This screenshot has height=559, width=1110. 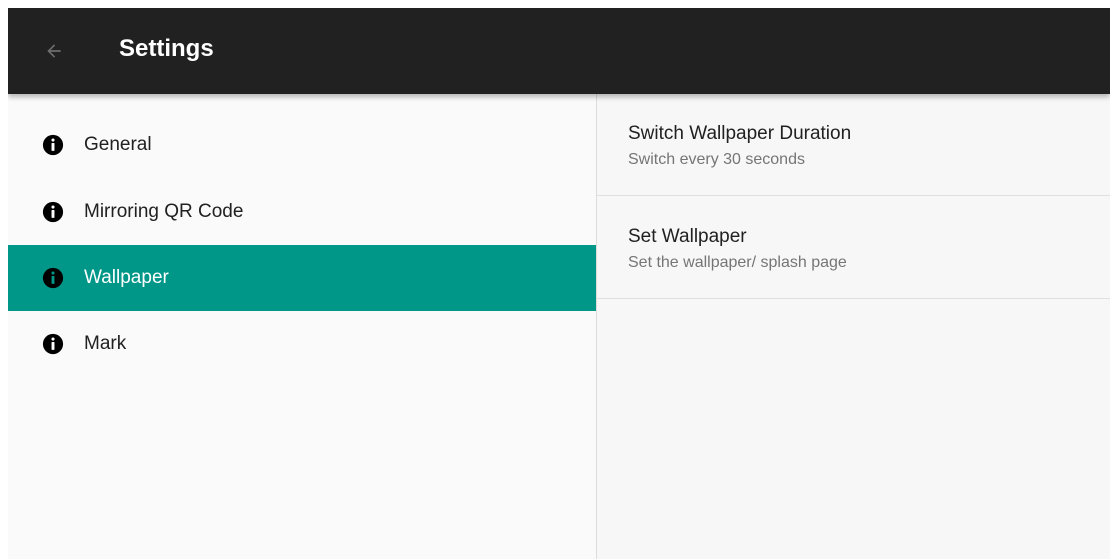 I want to click on arrow-back-icon, so click(x=54, y=51).